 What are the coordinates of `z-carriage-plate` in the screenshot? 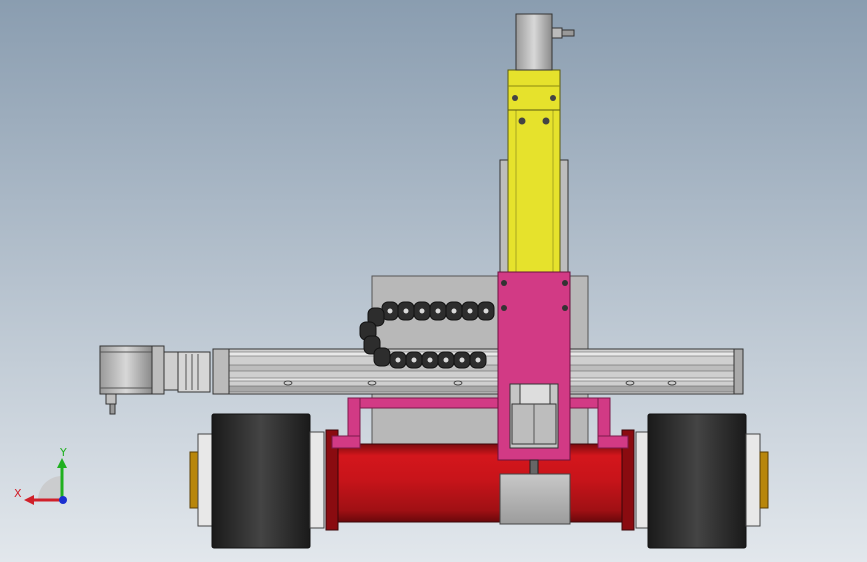 It's located at (534, 366).